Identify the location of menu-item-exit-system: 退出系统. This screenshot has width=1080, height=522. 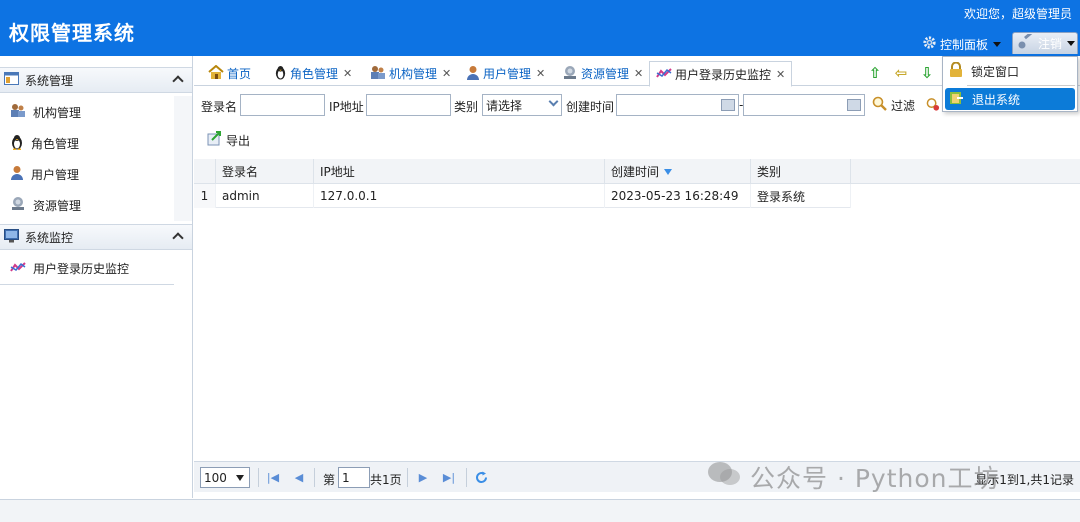
(1010, 99).